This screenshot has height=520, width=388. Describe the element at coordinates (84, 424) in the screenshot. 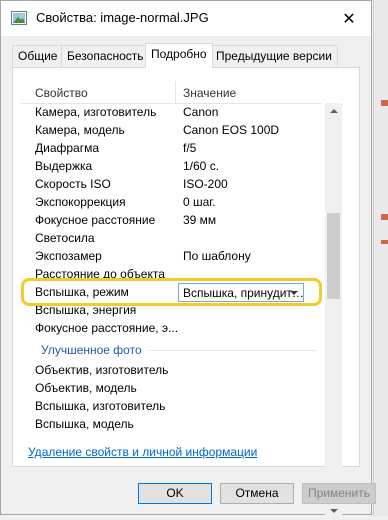

I see `property-name: Вспышка, модель` at that location.